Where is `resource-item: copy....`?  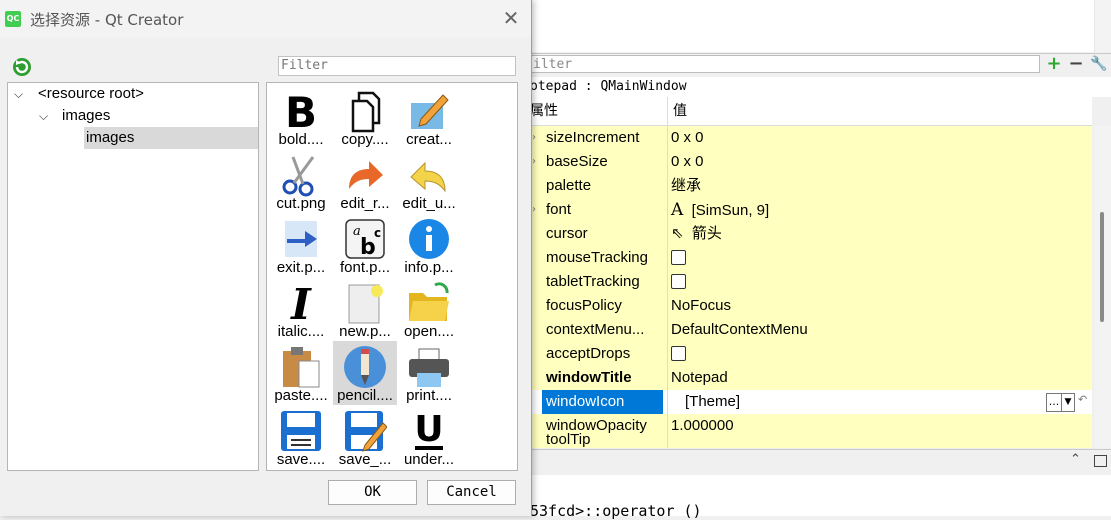 resource-item: copy.... is located at coordinates (365, 117).